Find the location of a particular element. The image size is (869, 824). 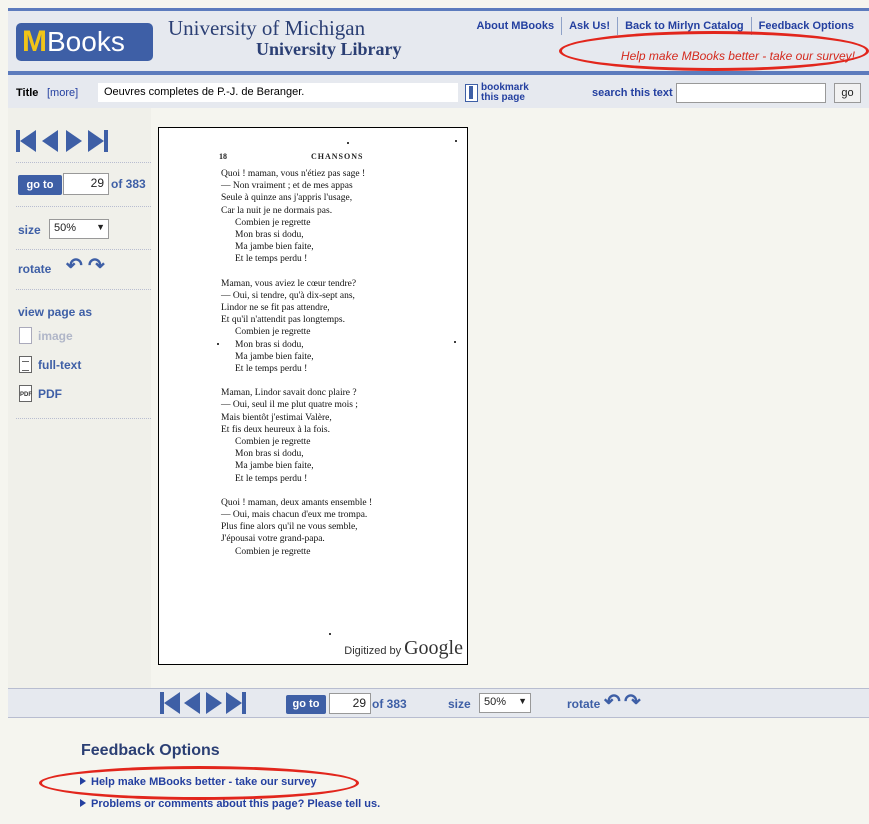

logo-m: M is located at coordinates (34, 41).